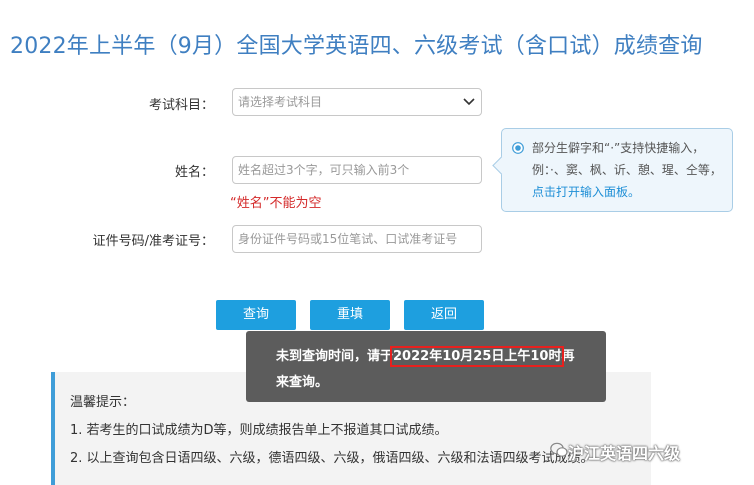 The width and height of the screenshot is (754, 485). What do you see at coordinates (324, 170) in the screenshot?
I see `name-input-placeholder: 姓名超过3个字，可只输入前3个` at bounding box center [324, 170].